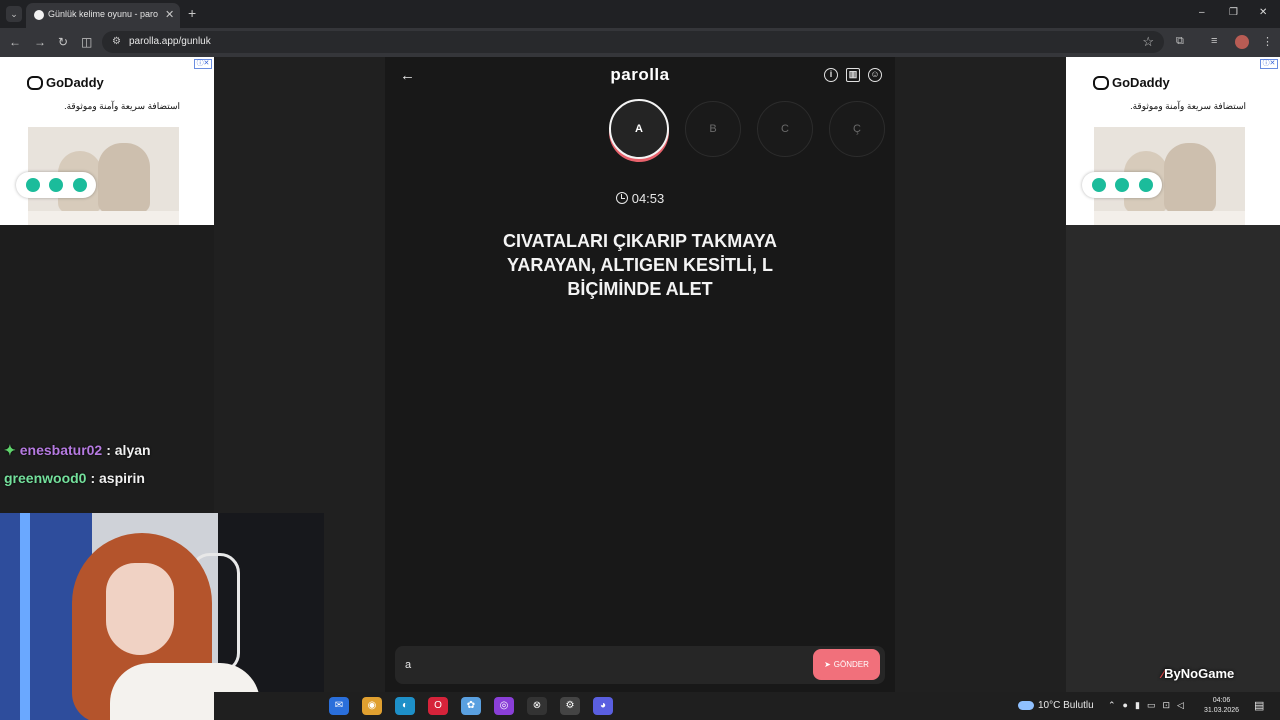 This screenshot has height=720, width=1280. What do you see at coordinates (162, 616) in the screenshot?
I see `webcam-overlay` at bounding box center [162, 616].